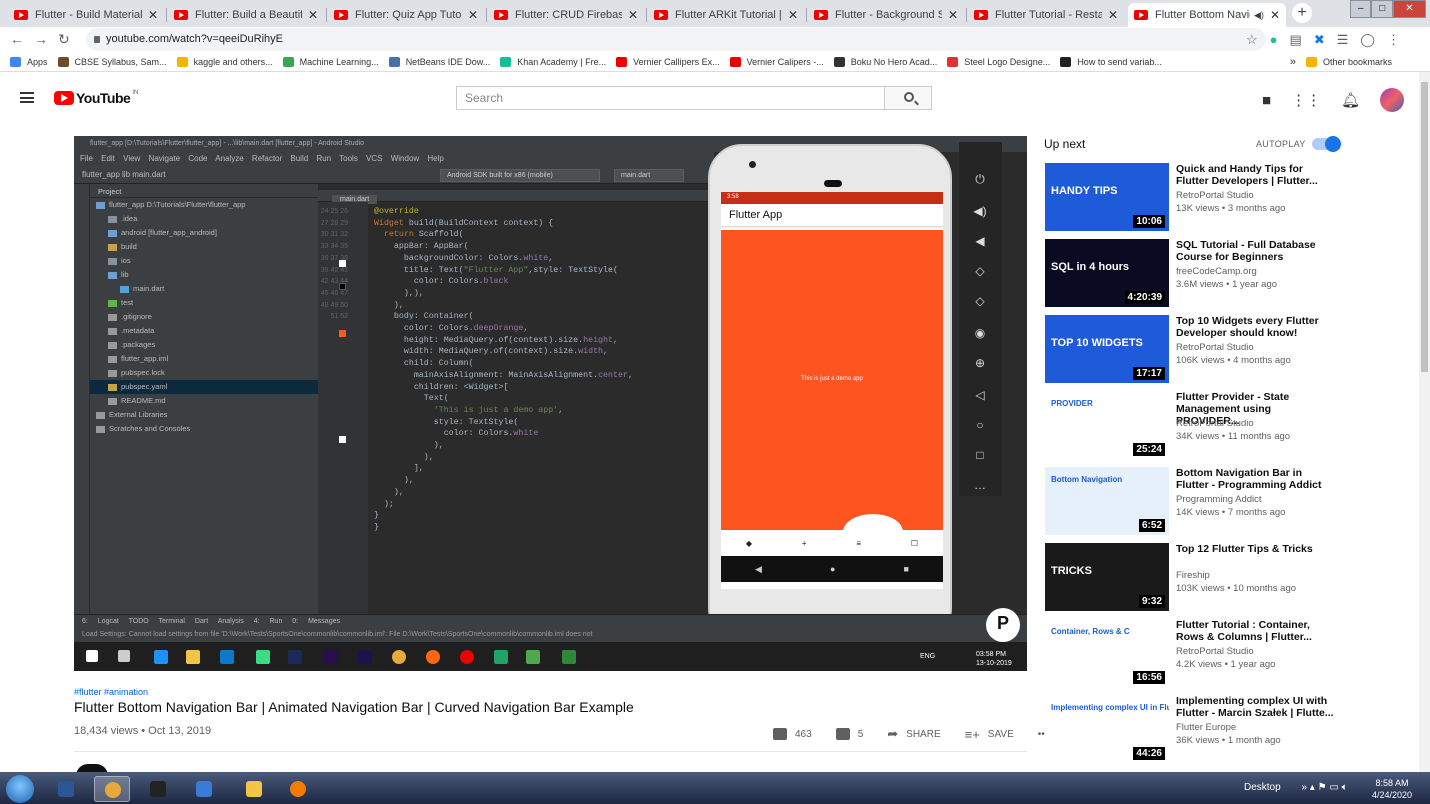 The image size is (1430, 804). What do you see at coordinates (66, 789) in the screenshot?
I see `taskbar-word` at bounding box center [66, 789].